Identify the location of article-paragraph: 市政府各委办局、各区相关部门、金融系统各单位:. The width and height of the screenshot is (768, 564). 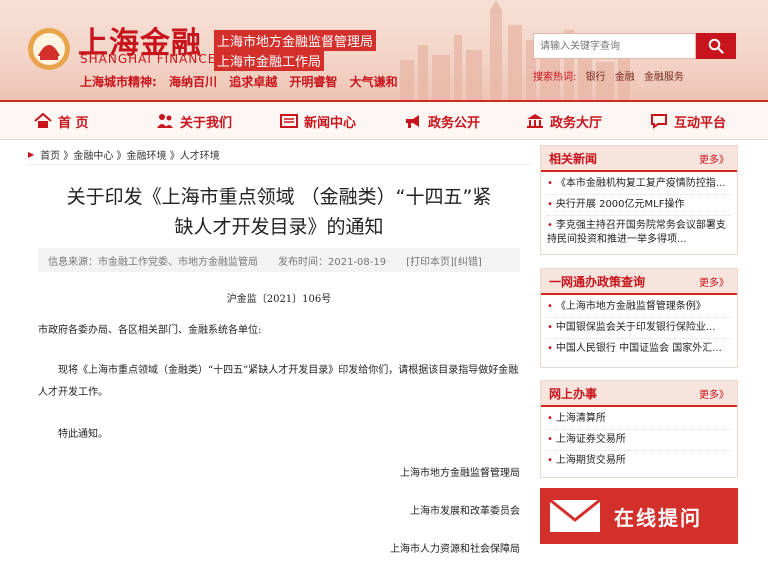
(150, 330).